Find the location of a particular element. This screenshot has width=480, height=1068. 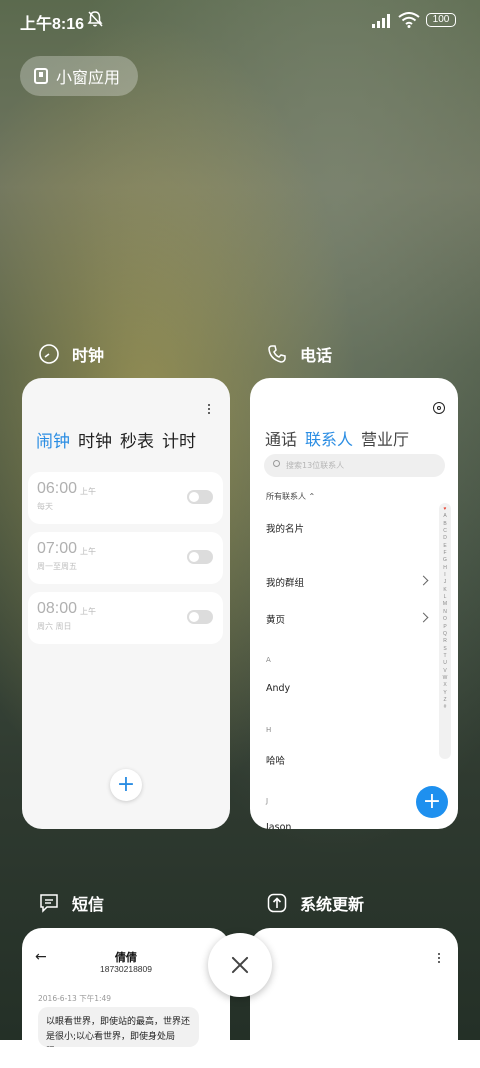

alarm-item: 08:00 上午 周六 周日 is located at coordinates (125, 618).